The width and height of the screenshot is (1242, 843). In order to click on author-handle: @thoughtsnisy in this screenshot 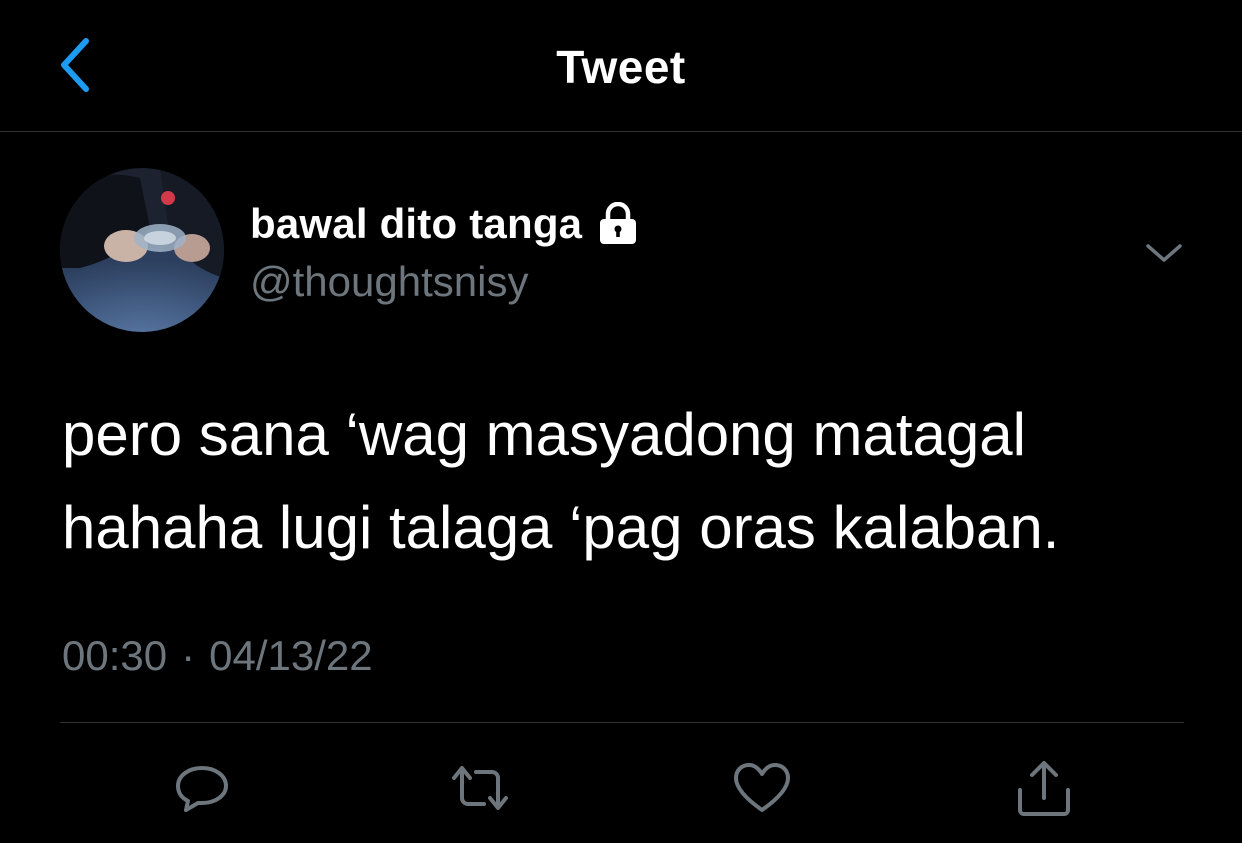, I will do `click(389, 282)`.